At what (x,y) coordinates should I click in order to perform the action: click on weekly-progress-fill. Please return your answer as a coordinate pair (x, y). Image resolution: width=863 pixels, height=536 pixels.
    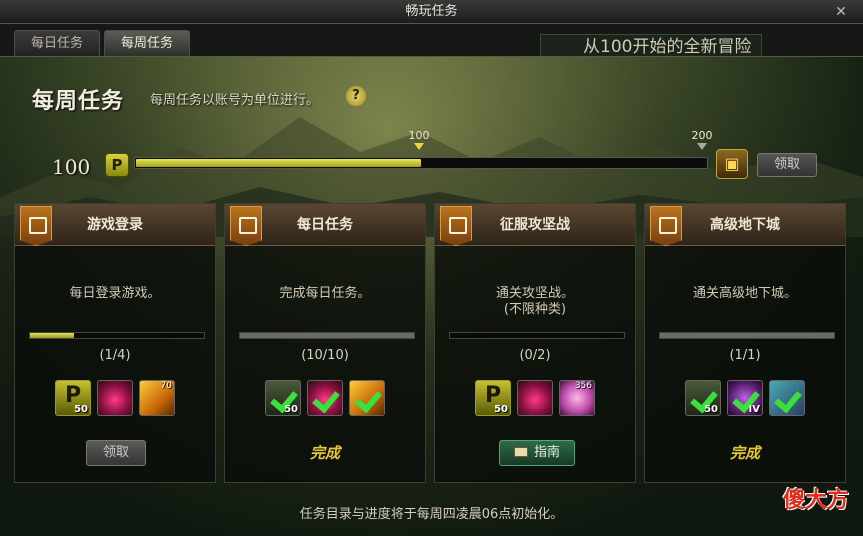
    Looking at the image, I should click on (278, 163).